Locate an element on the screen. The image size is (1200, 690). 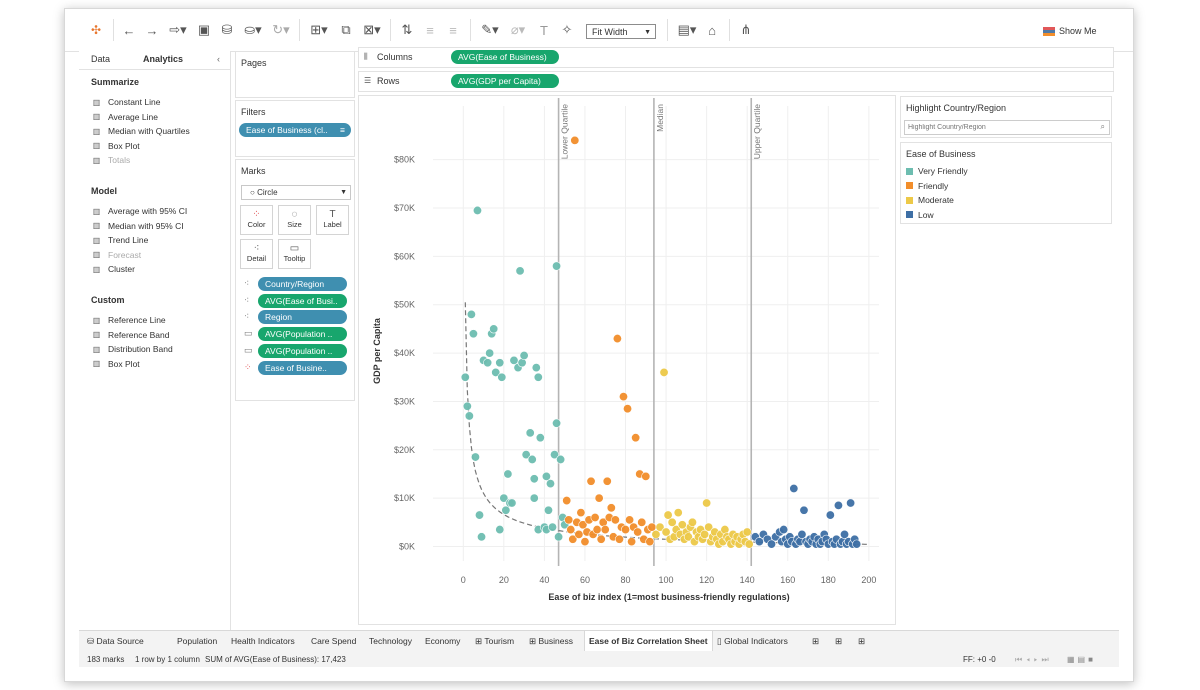
marks-color-button: ⁘ Color is located at coordinates (256, 220).